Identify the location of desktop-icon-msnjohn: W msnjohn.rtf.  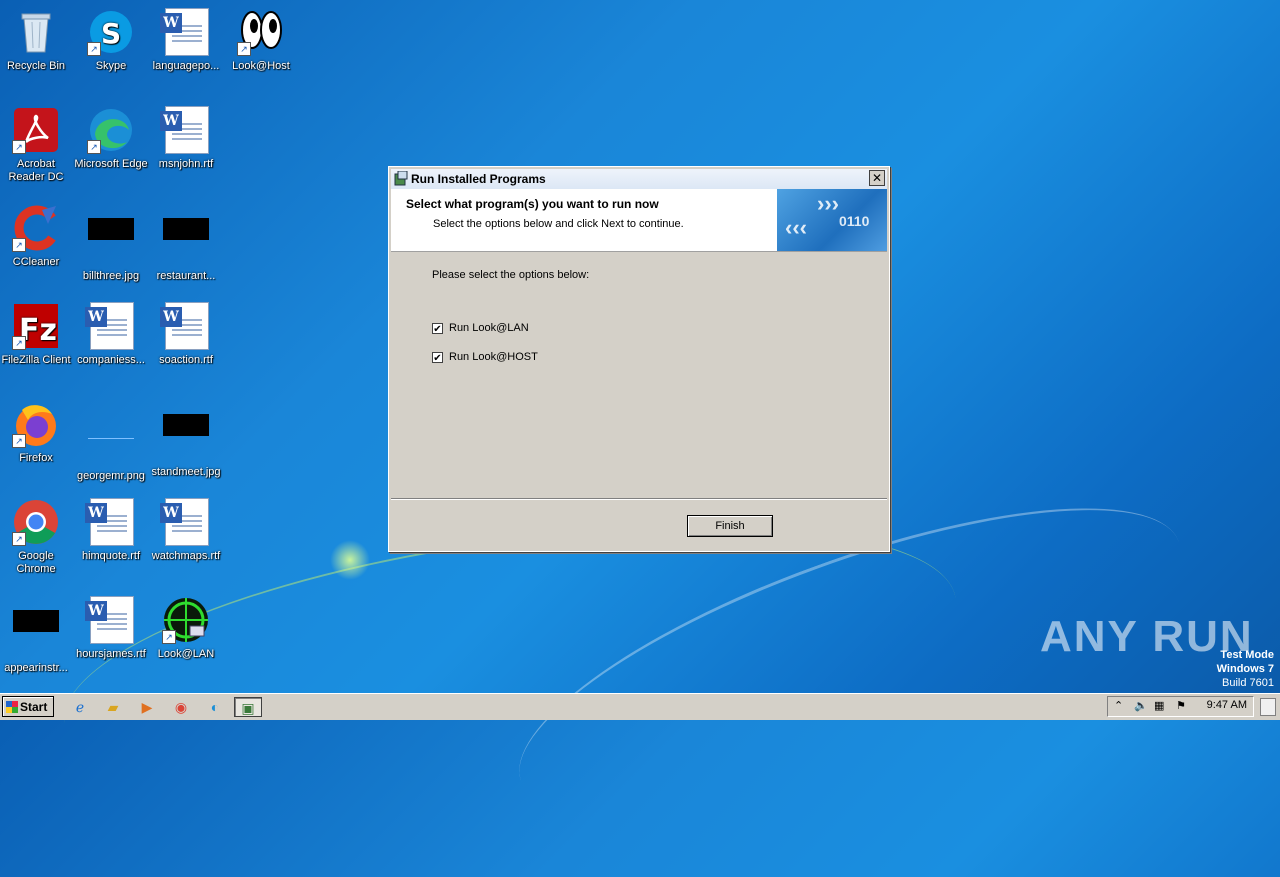
(186, 138).